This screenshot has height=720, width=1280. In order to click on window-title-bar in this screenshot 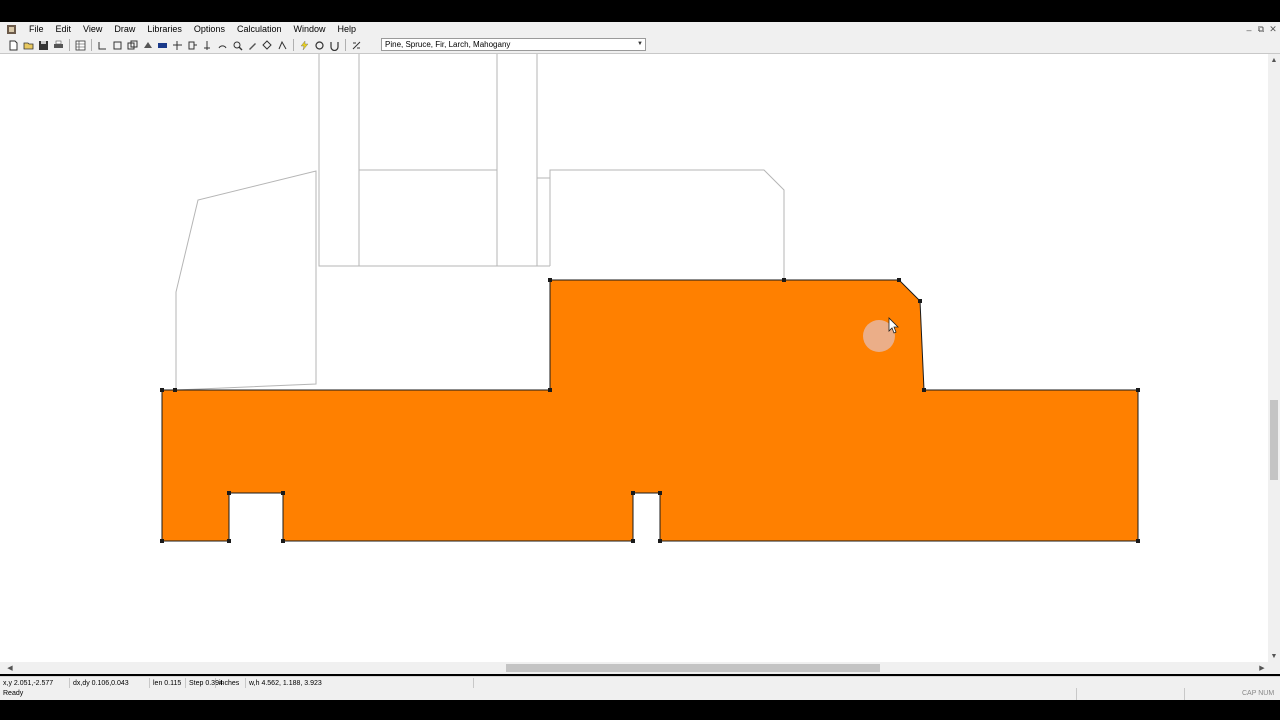, I will do `click(640, 11)`.